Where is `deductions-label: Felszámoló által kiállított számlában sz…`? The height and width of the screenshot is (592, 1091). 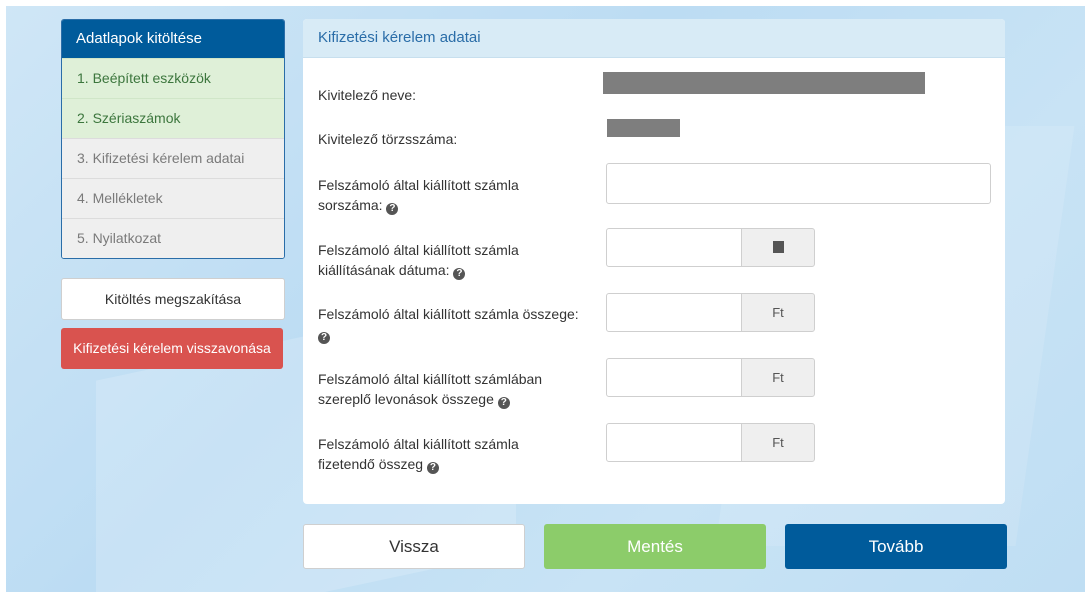 deductions-label: Felszámoló által kiállított számlában sz… is located at coordinates (458, 389).